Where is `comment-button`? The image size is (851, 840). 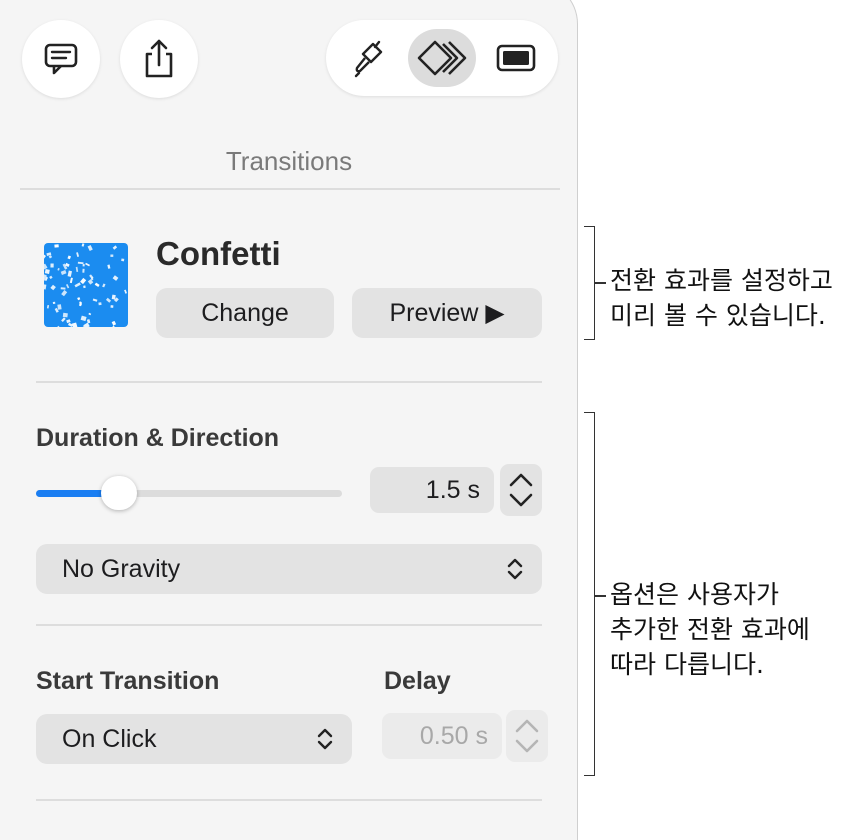 comment-button is located at coordinates (61, 59).